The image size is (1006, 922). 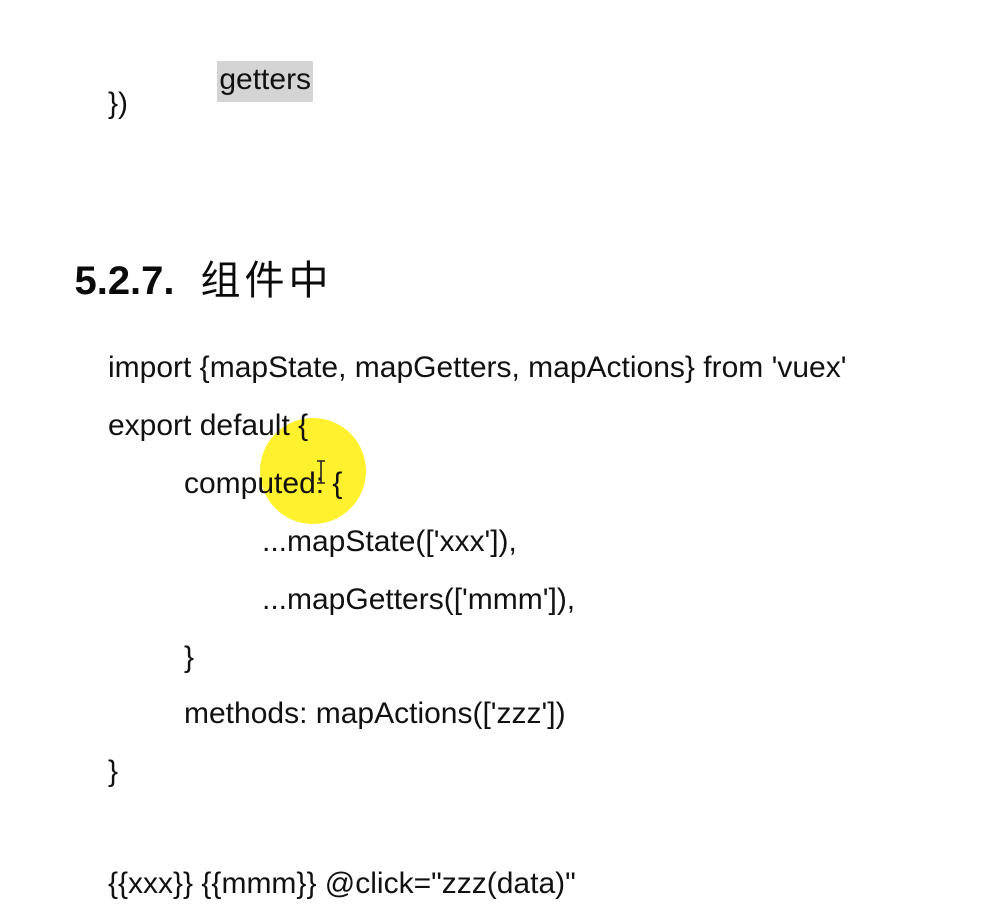 I want to click on code-line-export-close: }, so click(x=113, y=771).